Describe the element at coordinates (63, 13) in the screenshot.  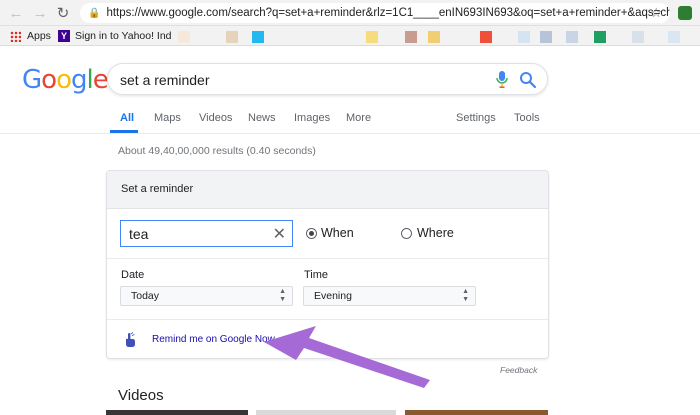
I see `reload-icon: ↻` at that location.